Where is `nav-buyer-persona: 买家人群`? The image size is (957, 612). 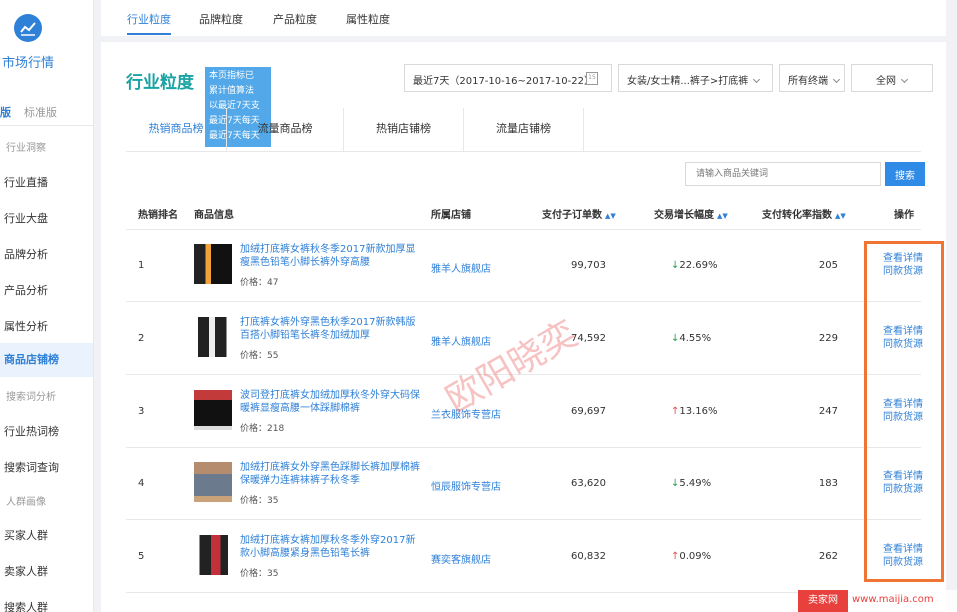
nav-buyer-persona: 买家人群 is located at coordinates (26, 535).